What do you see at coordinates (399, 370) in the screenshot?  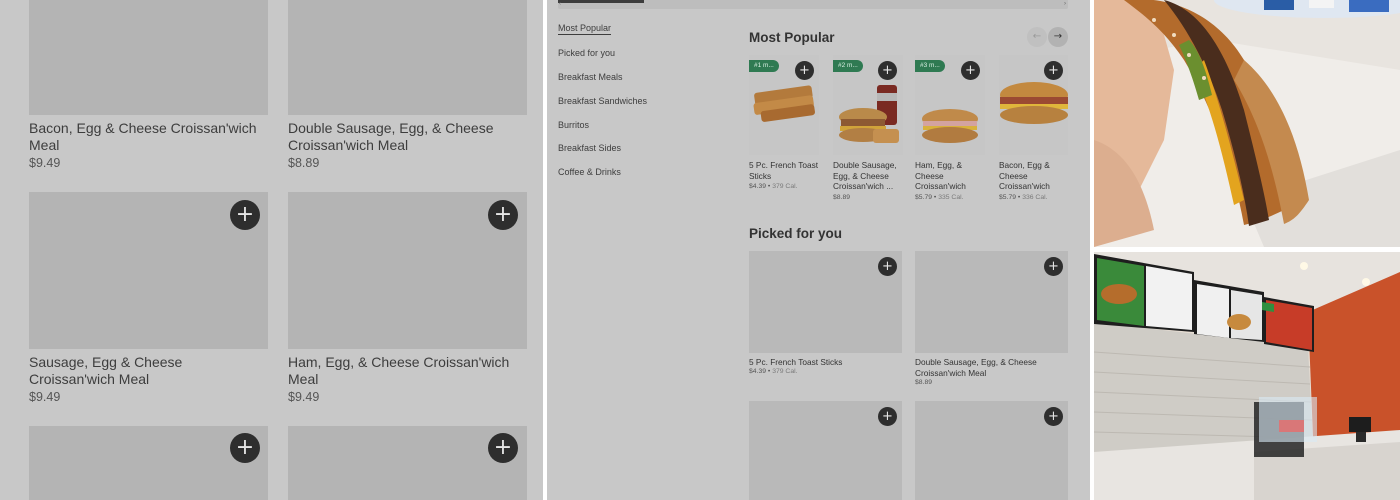 I see `menu-item-name: Ham, Egg, & Cheese Croissan'wich Meal` at bounding box center [399, 370].